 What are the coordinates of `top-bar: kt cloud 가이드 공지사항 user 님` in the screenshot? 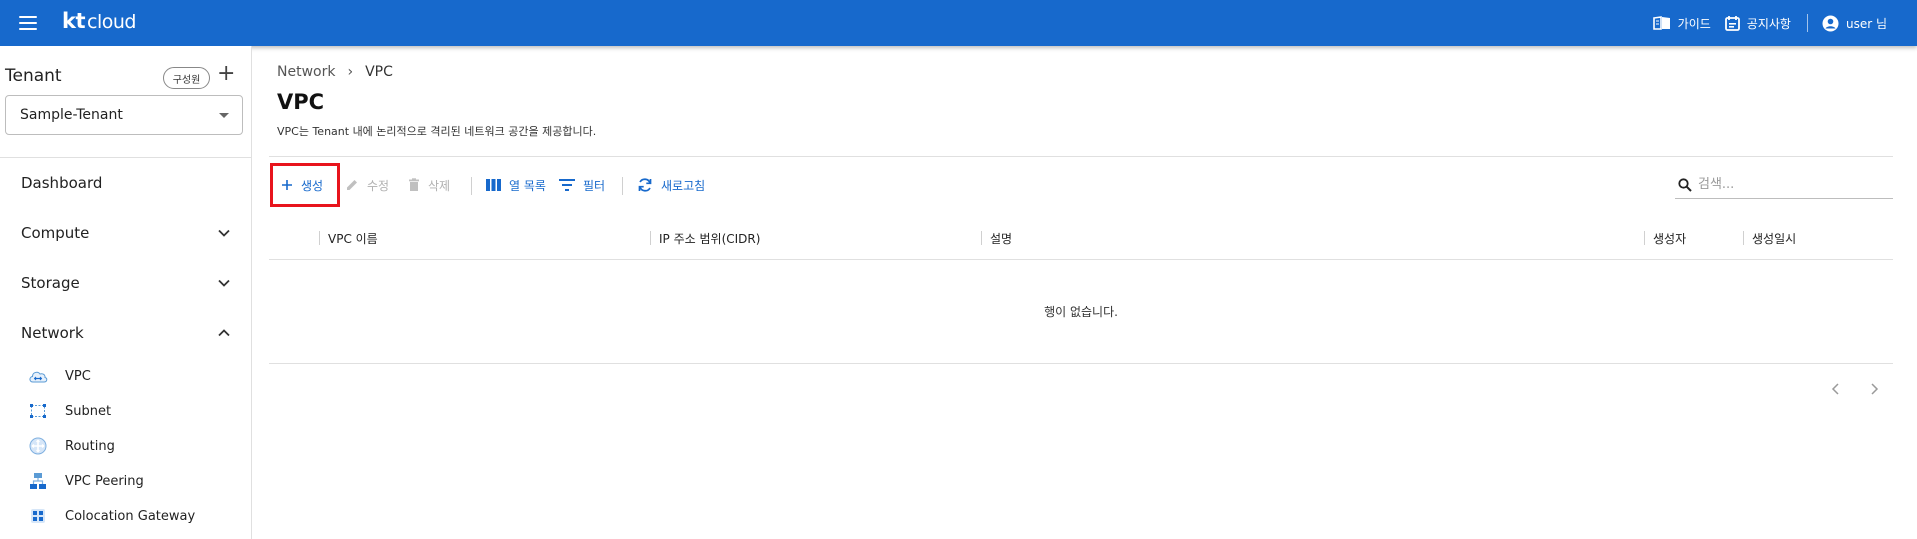 It's located at (958, 23).